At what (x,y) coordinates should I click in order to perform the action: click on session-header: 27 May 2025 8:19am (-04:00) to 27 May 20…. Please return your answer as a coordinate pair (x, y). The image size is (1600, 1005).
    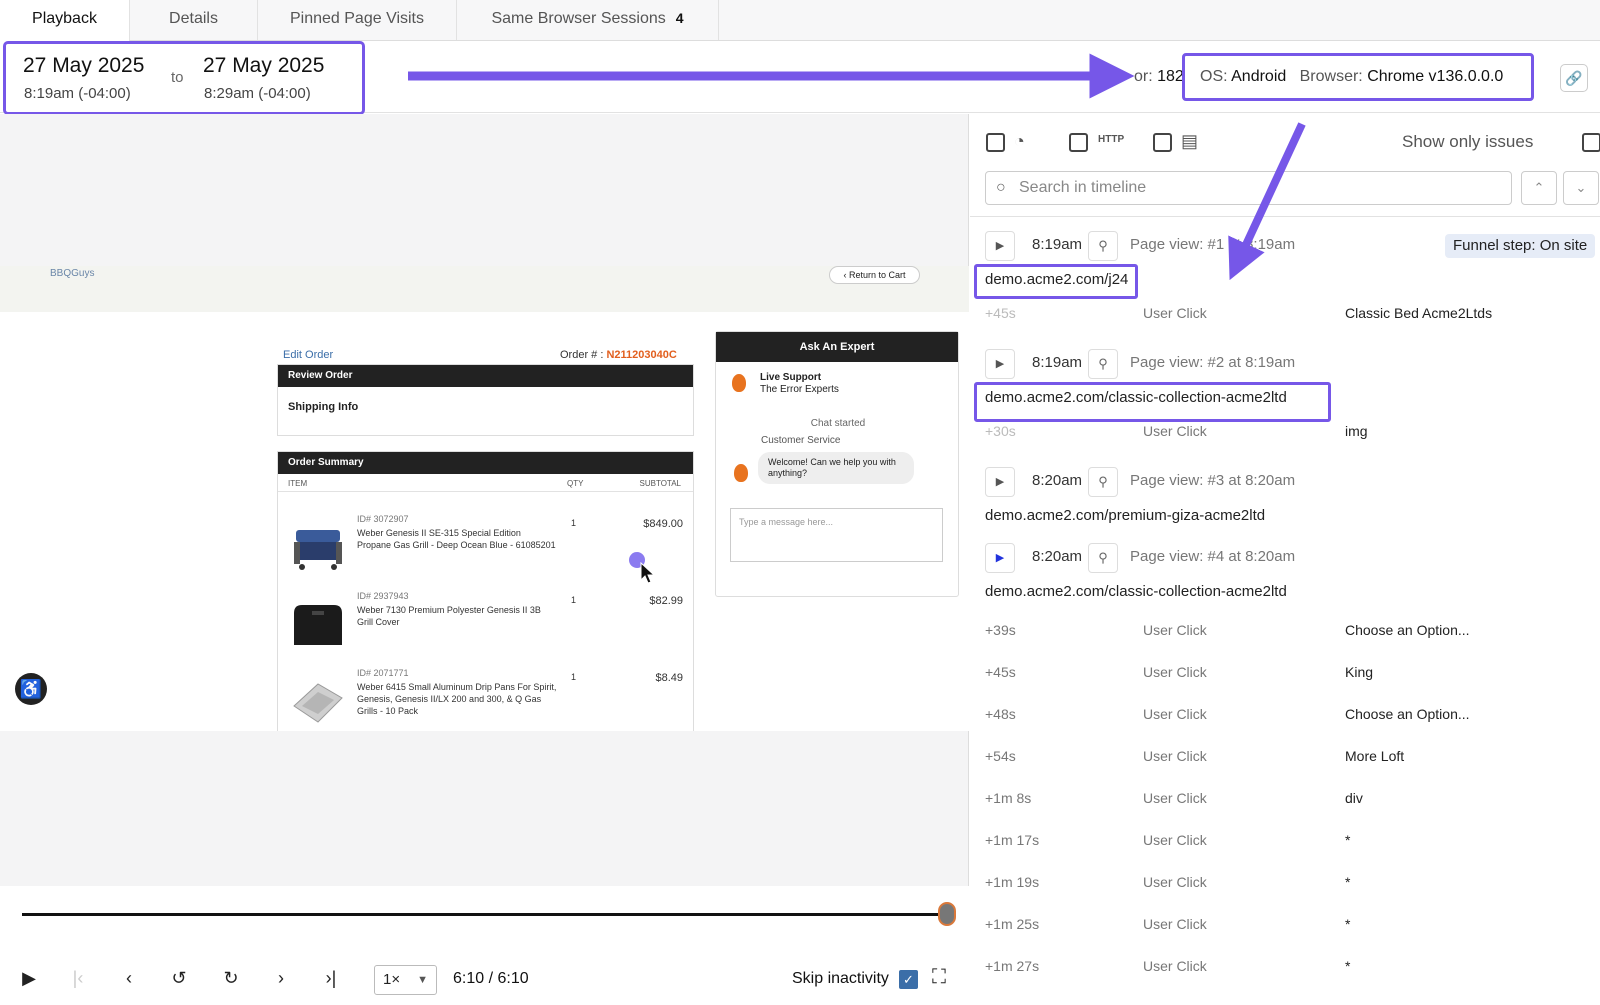
    Looking at the image, I should click on (800, 78).